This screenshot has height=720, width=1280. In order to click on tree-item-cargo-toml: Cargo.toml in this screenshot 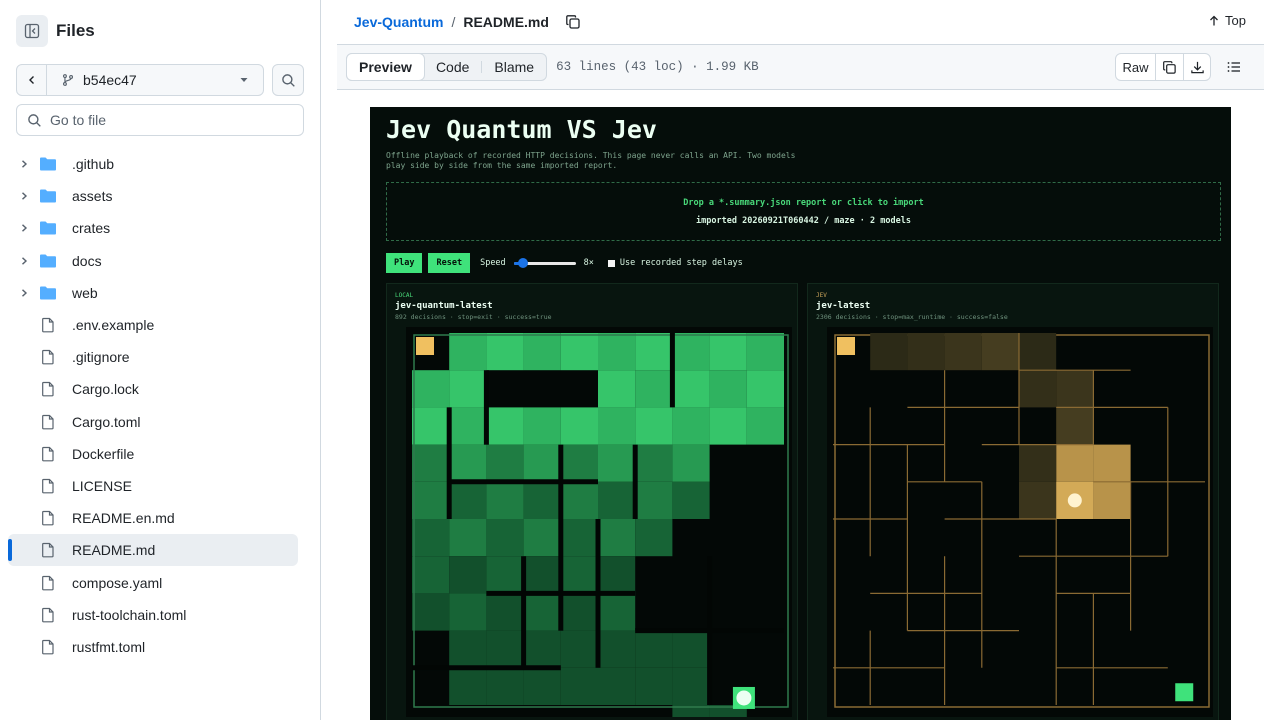, I will do `click(153, 422)`.